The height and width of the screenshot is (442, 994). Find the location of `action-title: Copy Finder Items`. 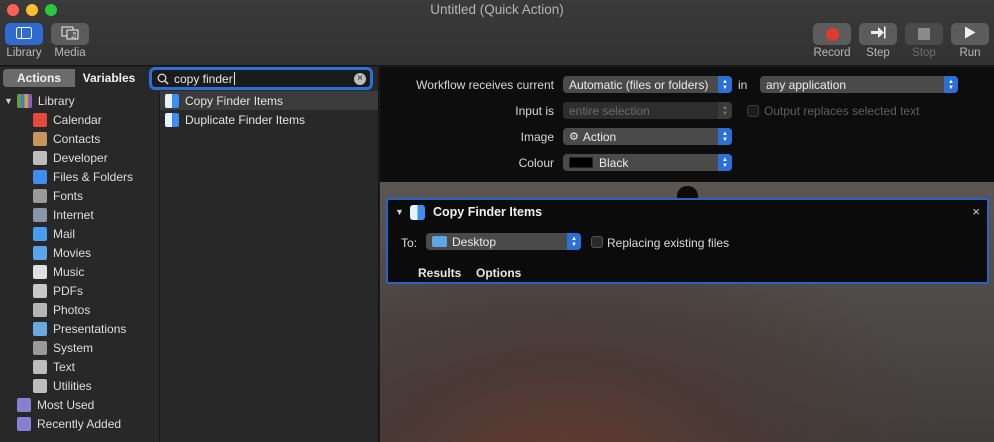

action-title: Copy Finder Items is located at coordinates (488, 212).